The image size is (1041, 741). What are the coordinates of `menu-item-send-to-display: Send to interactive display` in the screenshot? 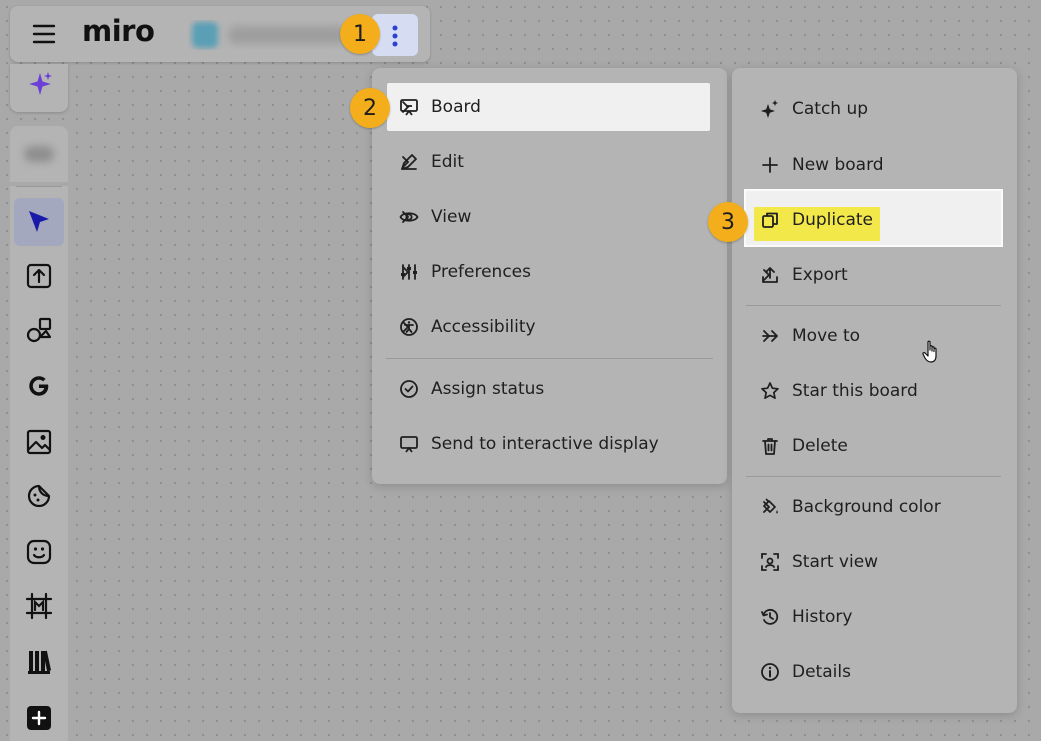 It's located at (549, 444).